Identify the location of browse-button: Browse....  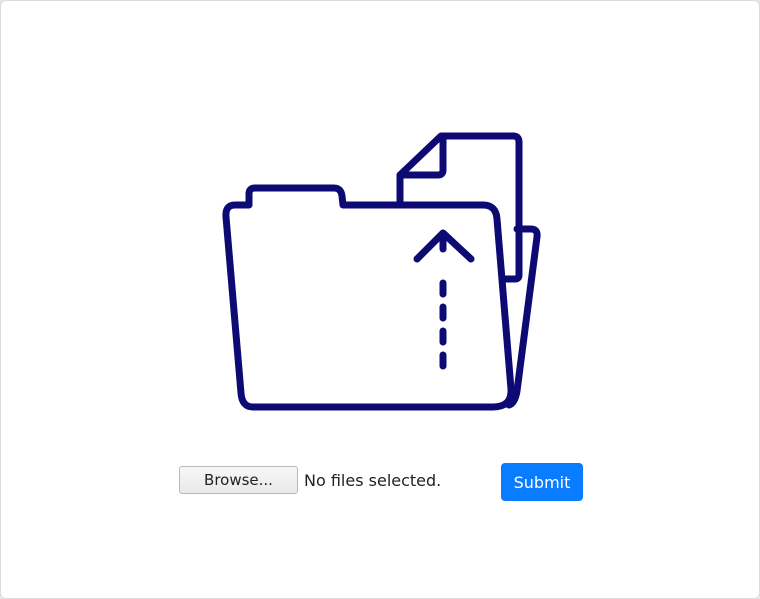
(238, 480).